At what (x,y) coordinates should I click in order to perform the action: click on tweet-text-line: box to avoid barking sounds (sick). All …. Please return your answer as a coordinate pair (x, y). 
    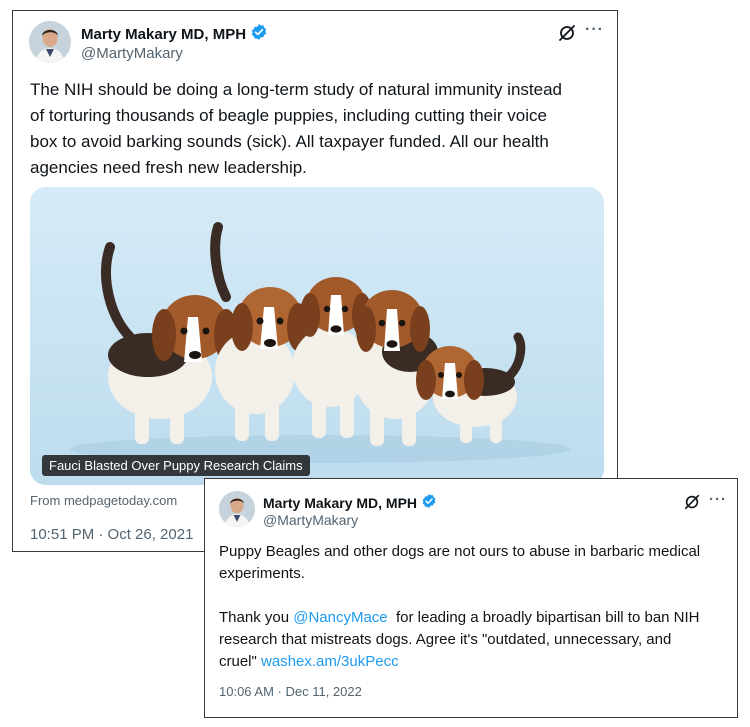
    Looking at the image, I should click on (289, 141).